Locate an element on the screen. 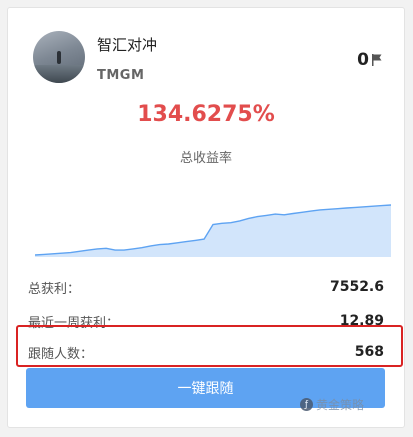 This screenshot has height=437, width=413. chart-area-fill is located at coordinates (213, 231).